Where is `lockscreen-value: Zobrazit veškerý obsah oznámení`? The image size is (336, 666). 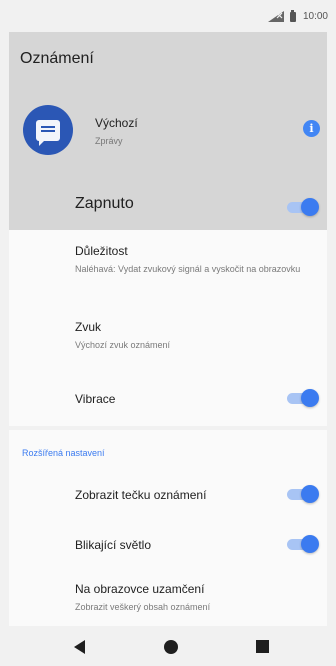
lockscreen-value: Zobrazit veškerý obsah oznámení is located at coordinates (143, 607).